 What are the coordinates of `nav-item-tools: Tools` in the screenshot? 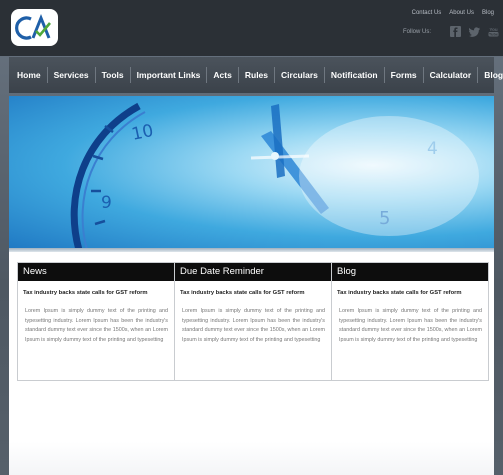 It's located at (112, 75).